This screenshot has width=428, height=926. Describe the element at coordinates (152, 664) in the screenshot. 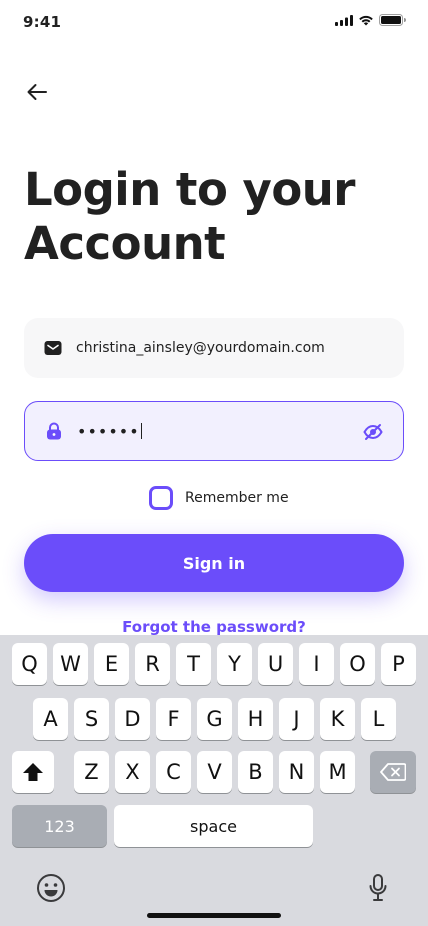

I see `key-r: R` at that location.